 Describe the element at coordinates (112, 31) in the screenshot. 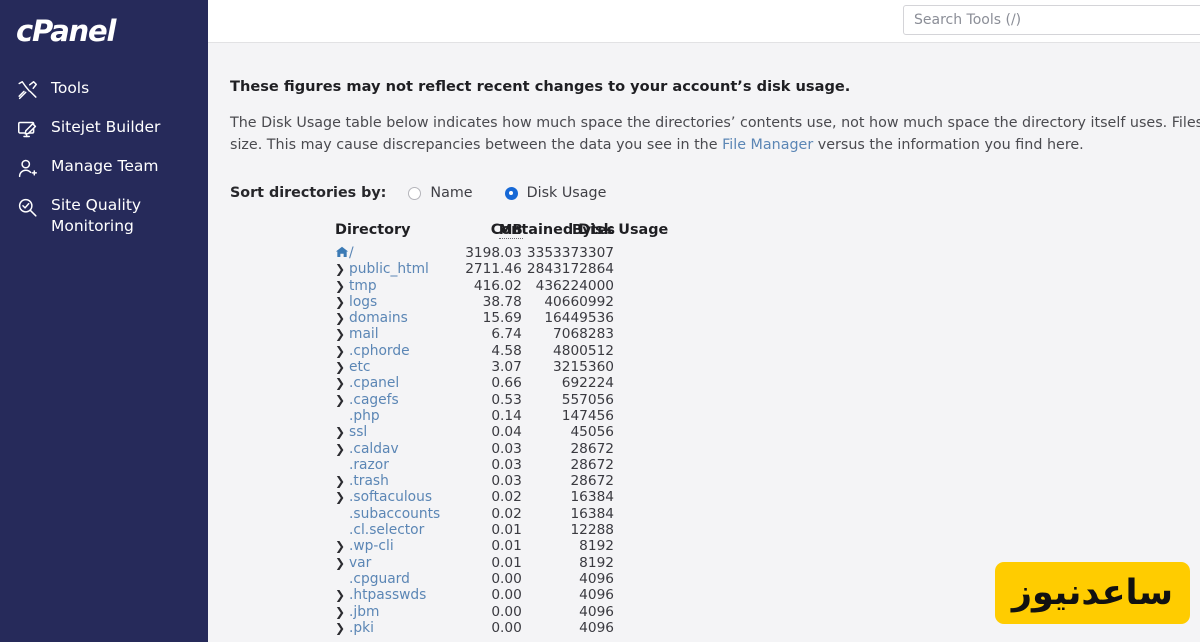

I see `cpanel-logo: cPanel` at that location.